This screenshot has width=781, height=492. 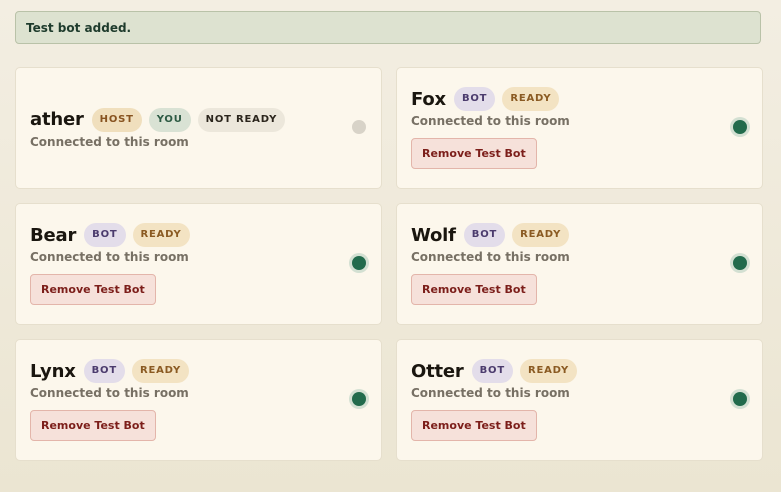 What do you see at coordinates (428, 99) in the screenshot?
I see `player-name: Fox` at bounding box center [428, 99].